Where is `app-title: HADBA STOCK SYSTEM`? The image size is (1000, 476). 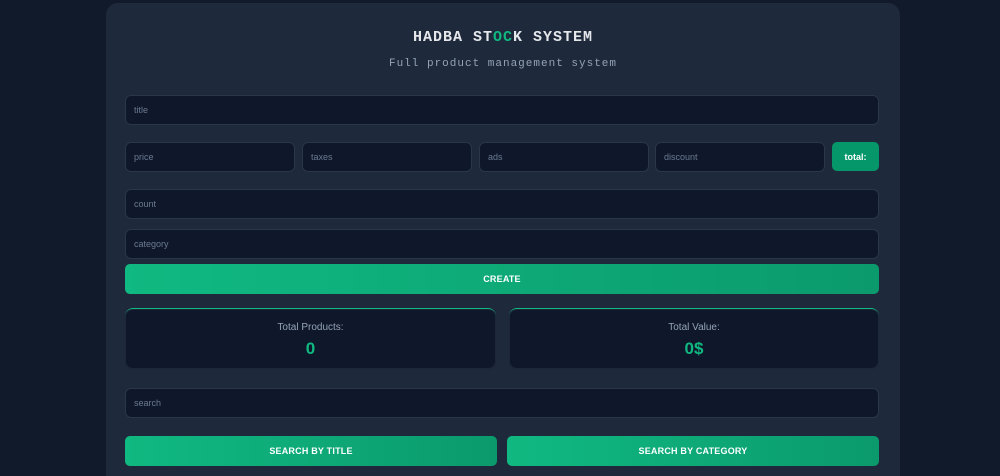
app-title: HADBA STOCK SYSTEM is located at coordinates (503, 37).